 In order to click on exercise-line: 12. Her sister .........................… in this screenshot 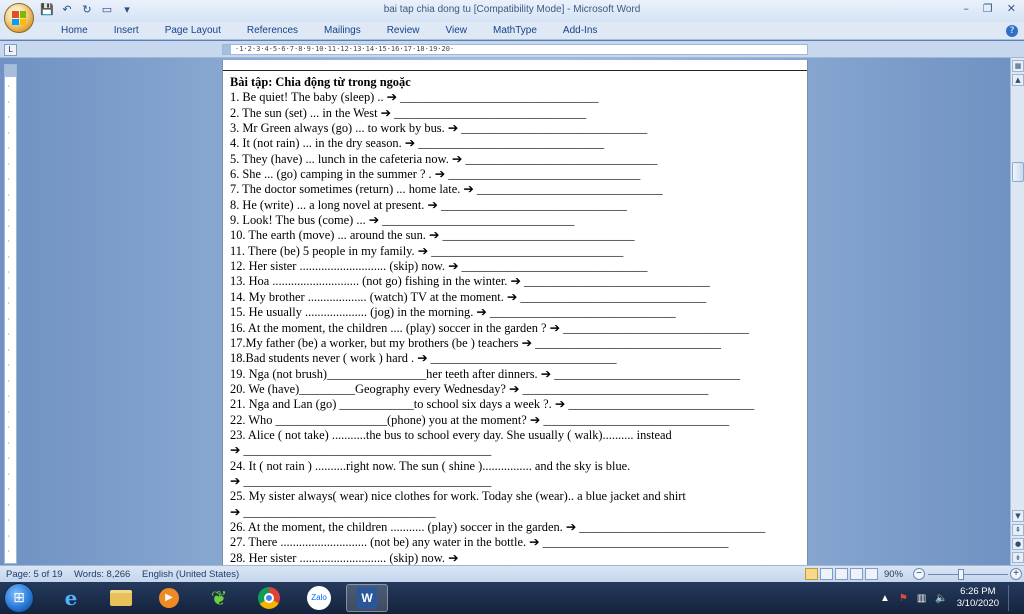, I will do `click(439, 266)`.